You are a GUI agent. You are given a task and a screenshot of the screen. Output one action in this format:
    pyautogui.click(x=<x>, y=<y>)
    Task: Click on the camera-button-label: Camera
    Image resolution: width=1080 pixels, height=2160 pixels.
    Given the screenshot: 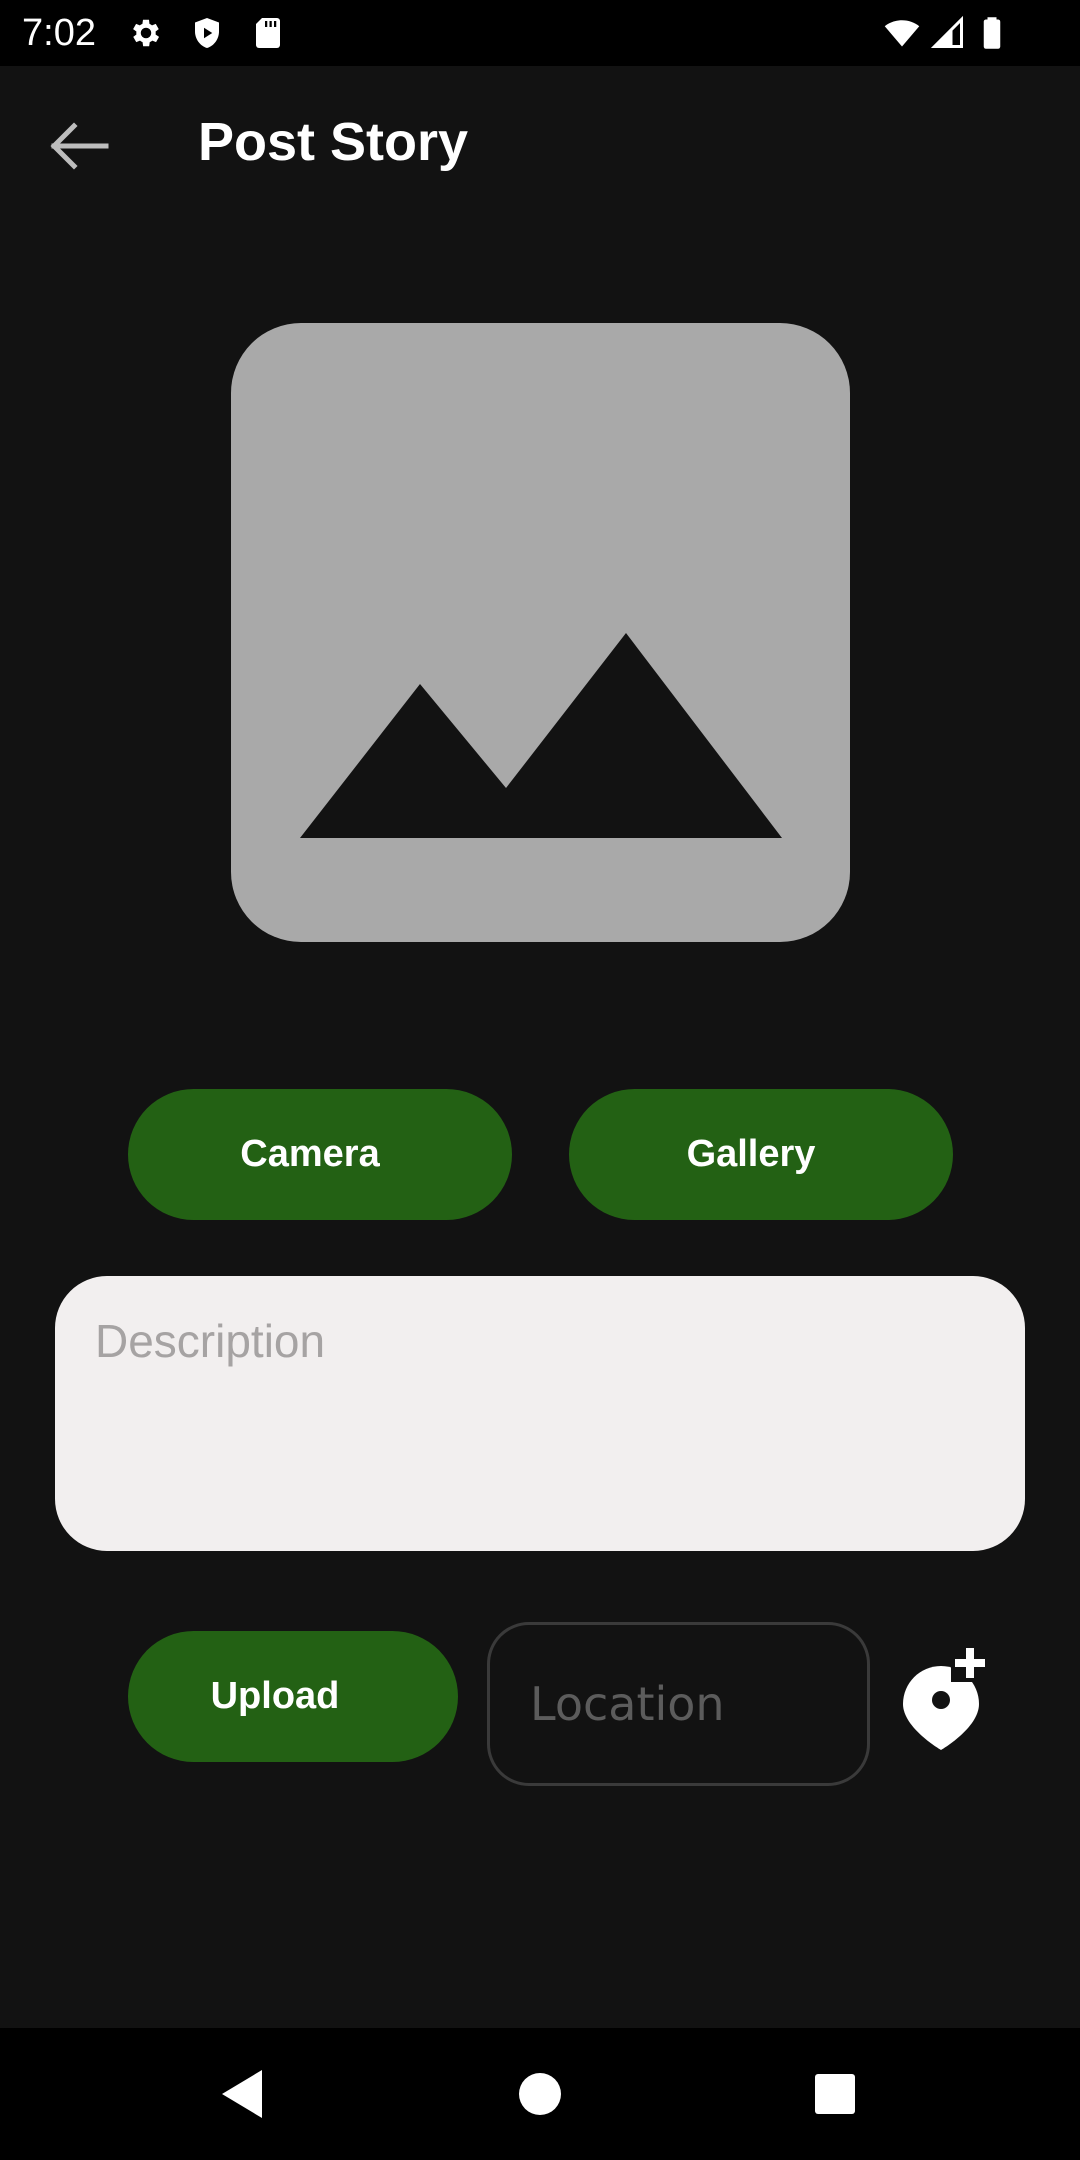 What is the action you would take?
    pyautogui.click(x=310, y=1154)
    